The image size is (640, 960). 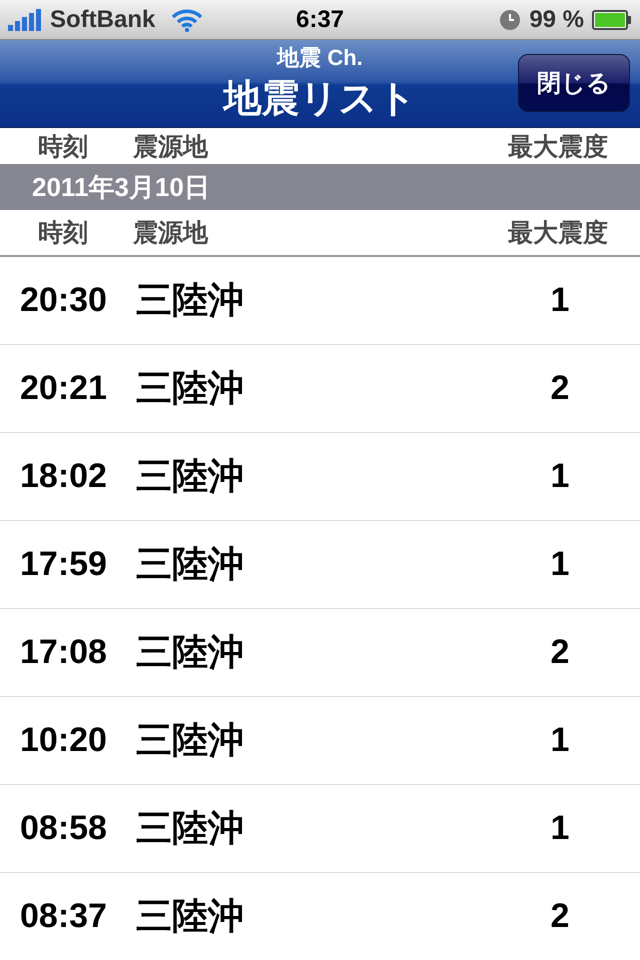 What do you see at coordinates (510, 19) in the screenshot?
I see `alarm-icon` at bounding box center [510, 19].